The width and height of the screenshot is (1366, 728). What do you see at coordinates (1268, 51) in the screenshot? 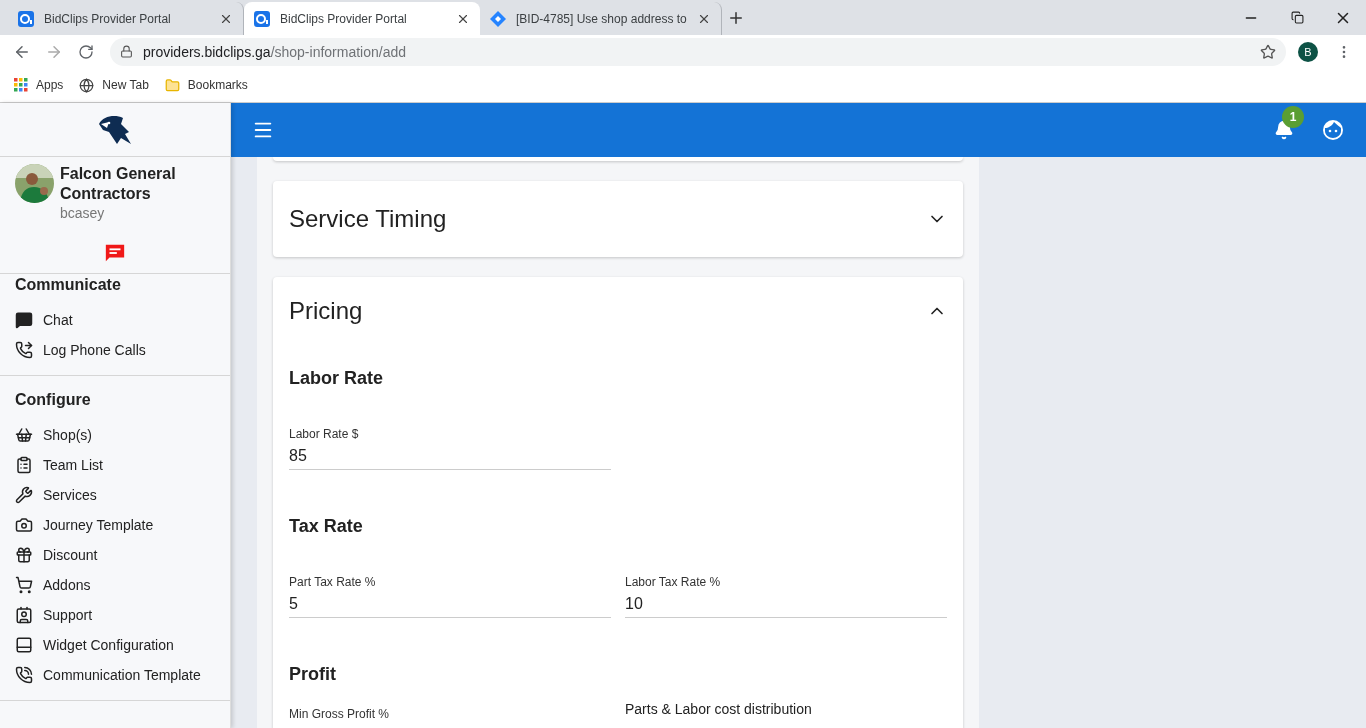
I see `bookmark-star-icon` at bounding box center [1268, 51].